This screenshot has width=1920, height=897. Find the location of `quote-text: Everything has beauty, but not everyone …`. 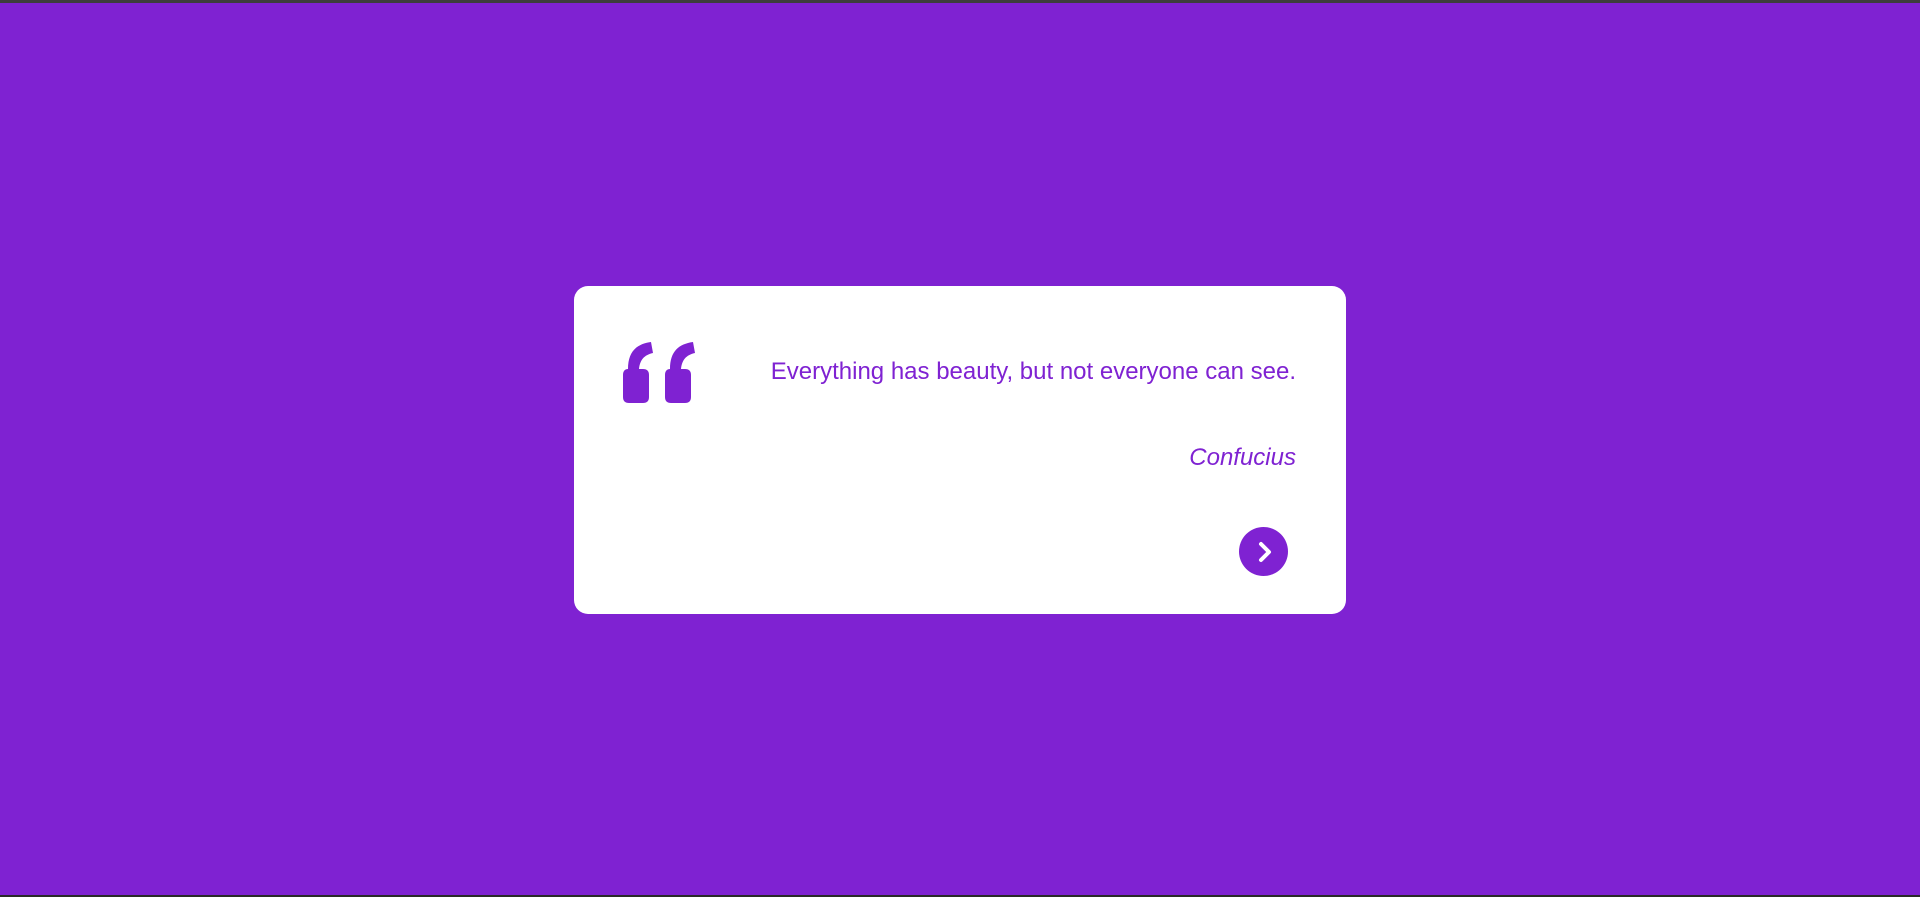

quote-text: Everything has beauty, but not everyone … is located at coordinates (1033, 371).